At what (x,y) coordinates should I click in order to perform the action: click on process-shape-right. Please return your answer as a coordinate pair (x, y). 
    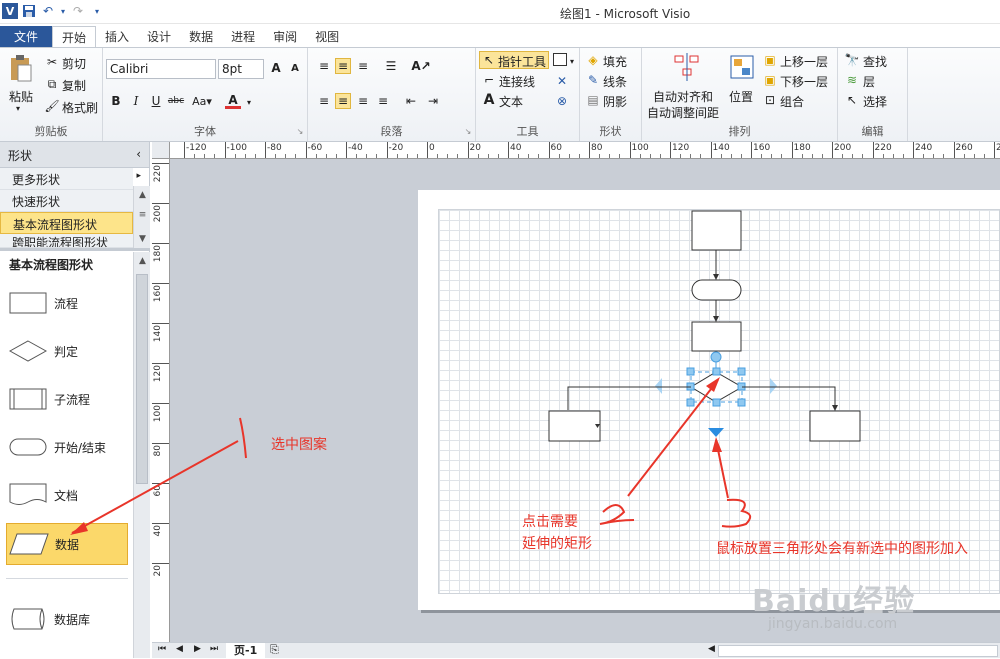
    Looking at the image, I should click on (835, 426).